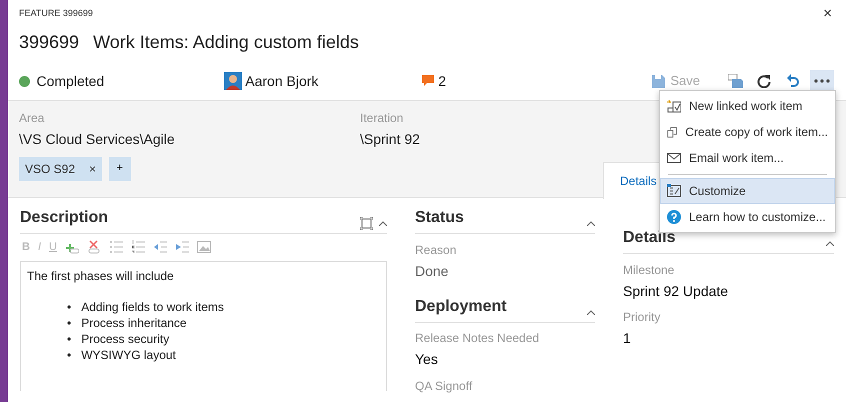 This screenshot has width=846, height=402. Describe the element at coordinates (439, 218) in the screenshot. I see `section-title: Status` at that location.